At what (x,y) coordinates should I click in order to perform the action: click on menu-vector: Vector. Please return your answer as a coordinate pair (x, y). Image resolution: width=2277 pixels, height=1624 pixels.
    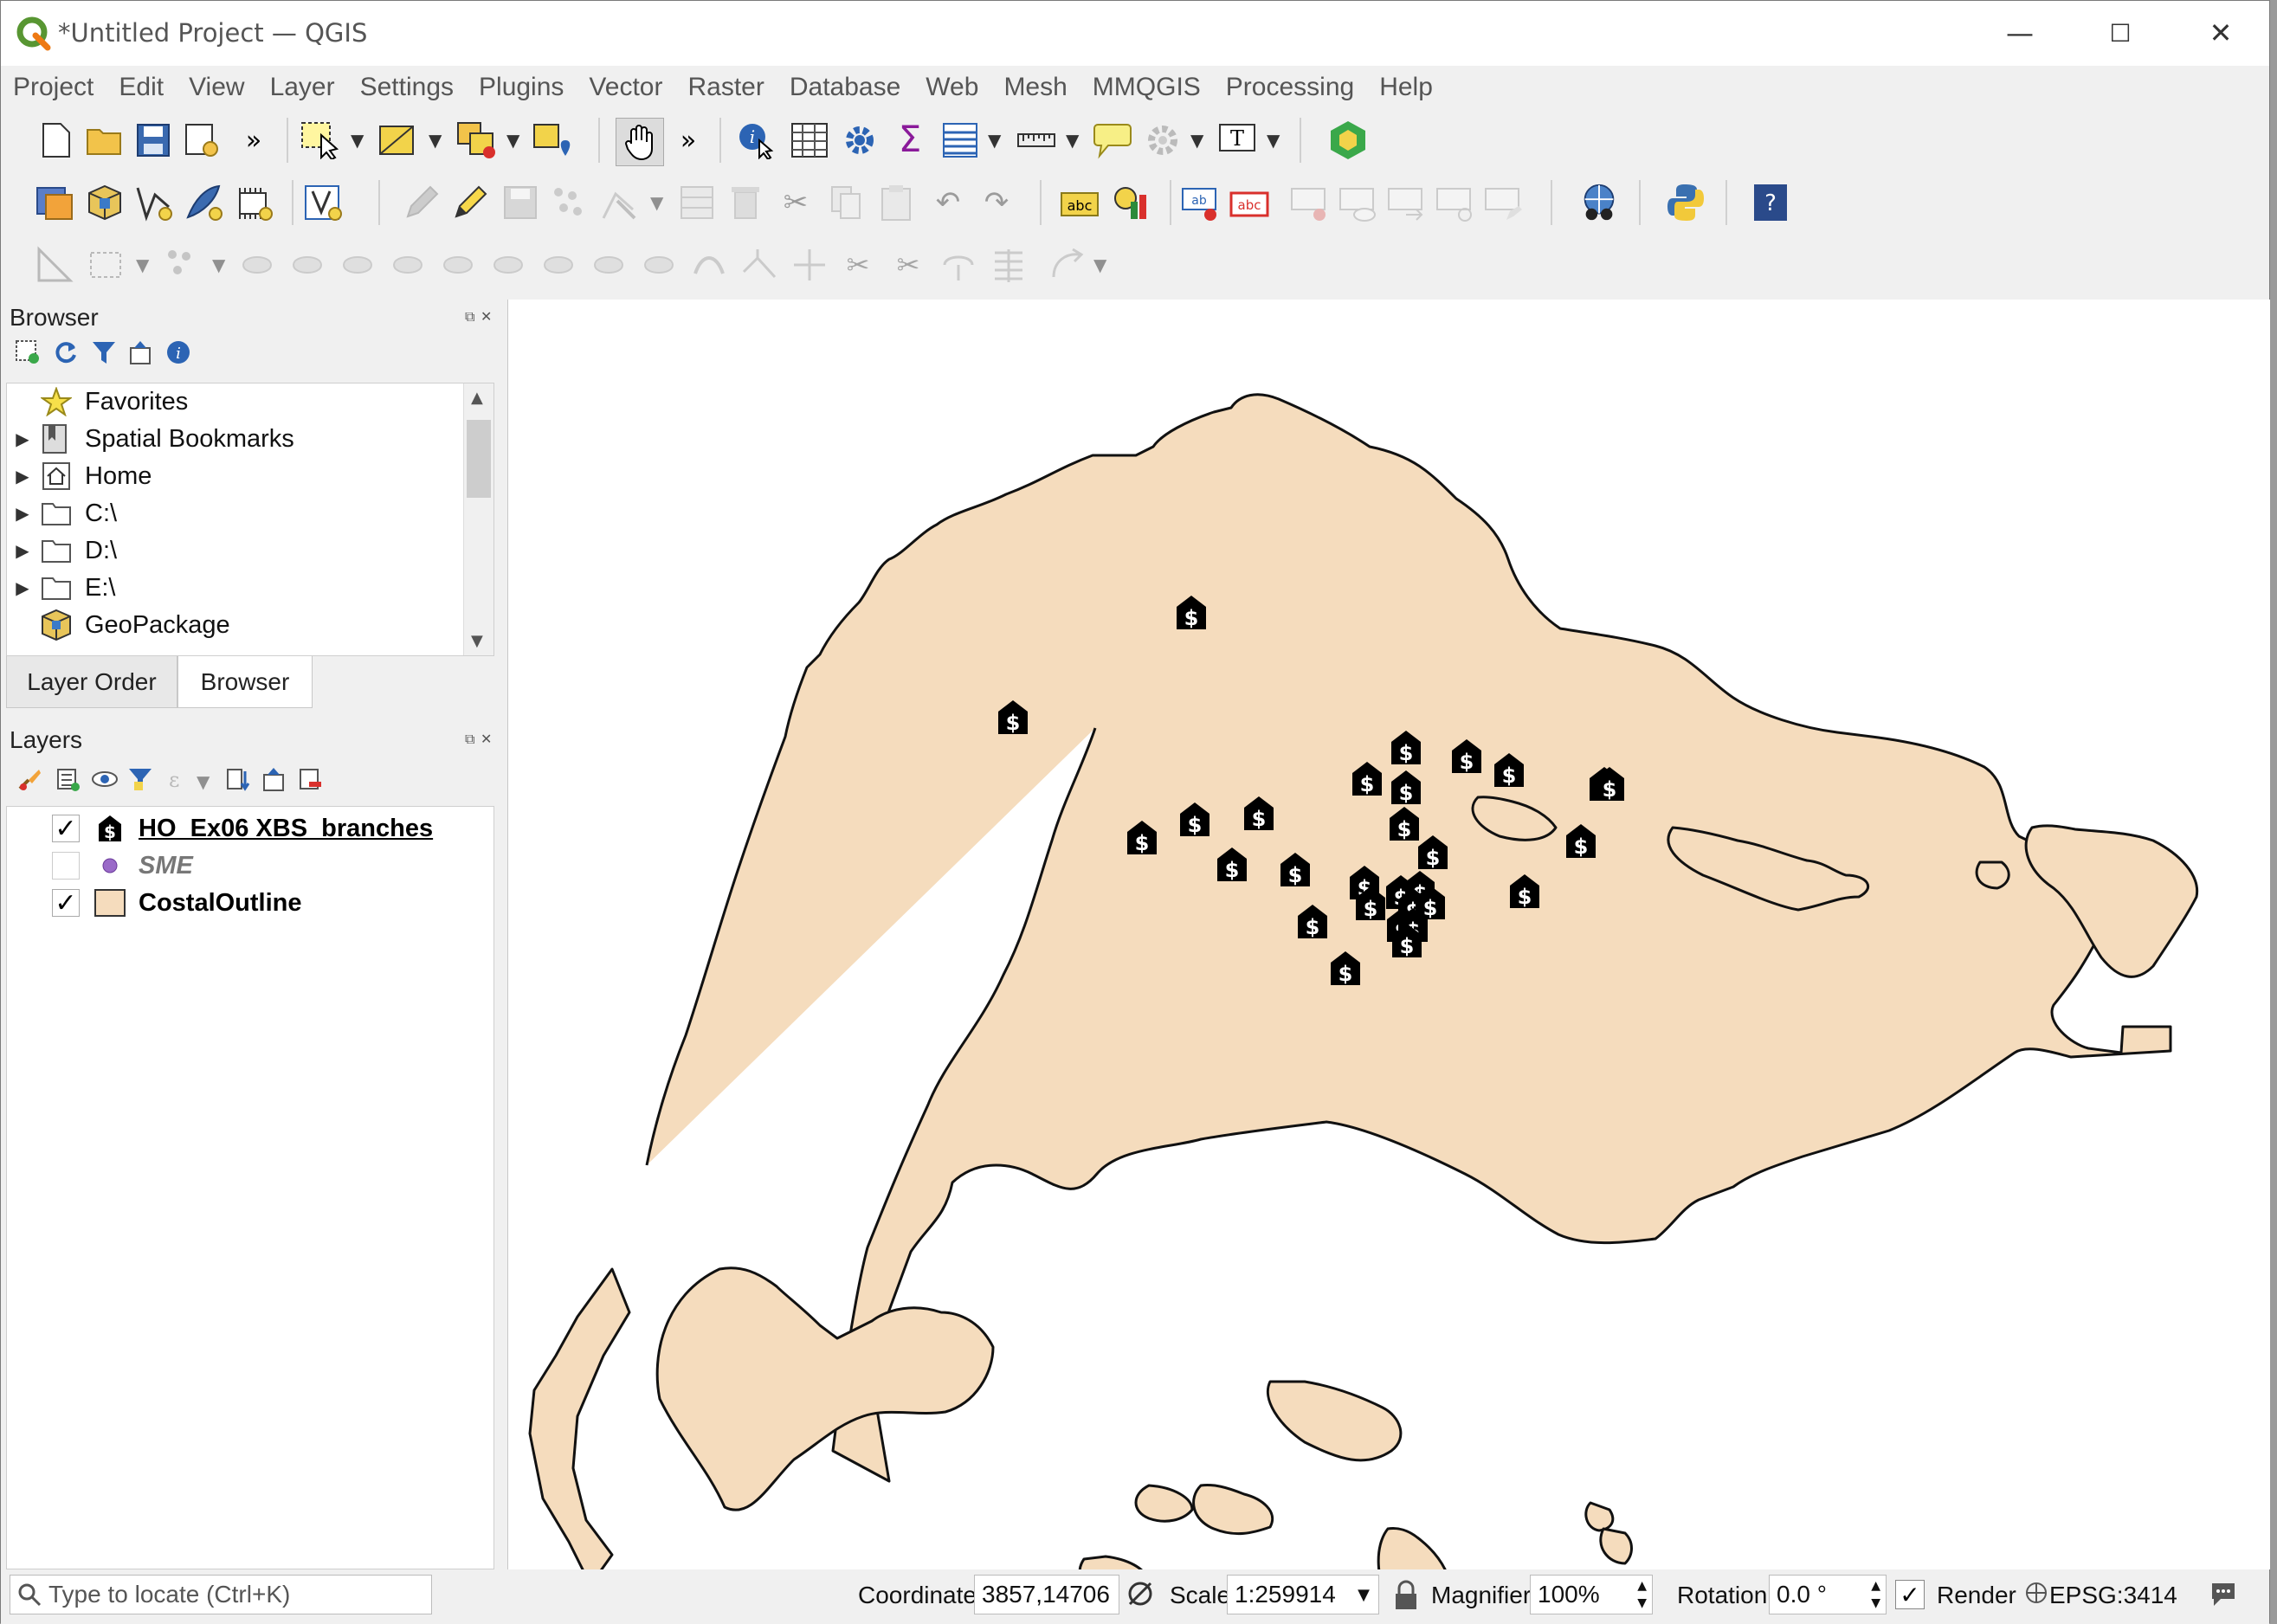
    Looking at the image, I should click on (625, 87).